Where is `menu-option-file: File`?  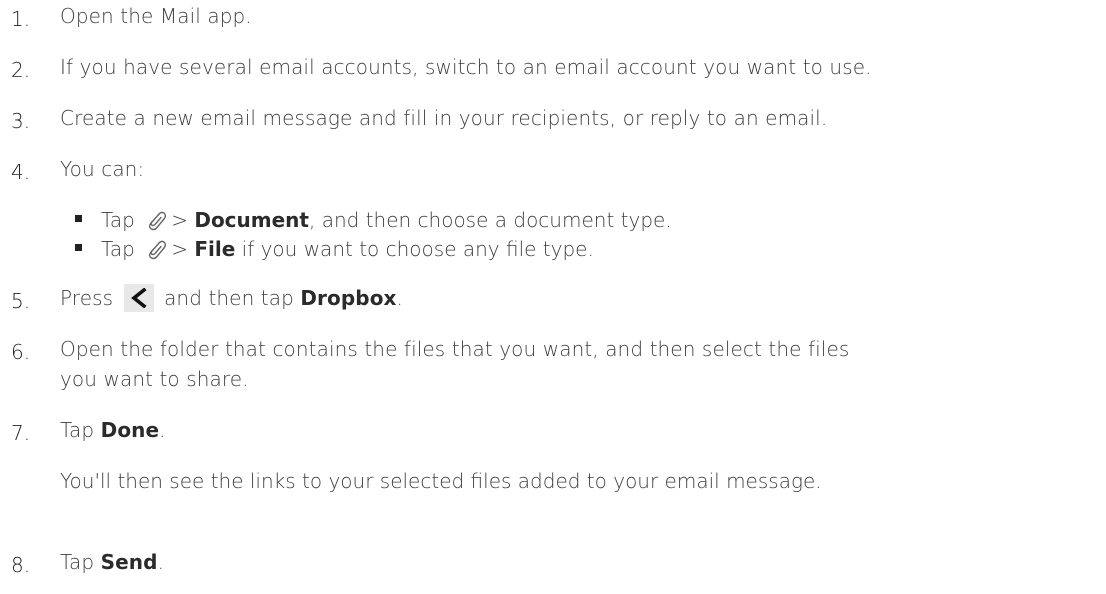 menu-option-file: File is located at coordinates (215, 249).